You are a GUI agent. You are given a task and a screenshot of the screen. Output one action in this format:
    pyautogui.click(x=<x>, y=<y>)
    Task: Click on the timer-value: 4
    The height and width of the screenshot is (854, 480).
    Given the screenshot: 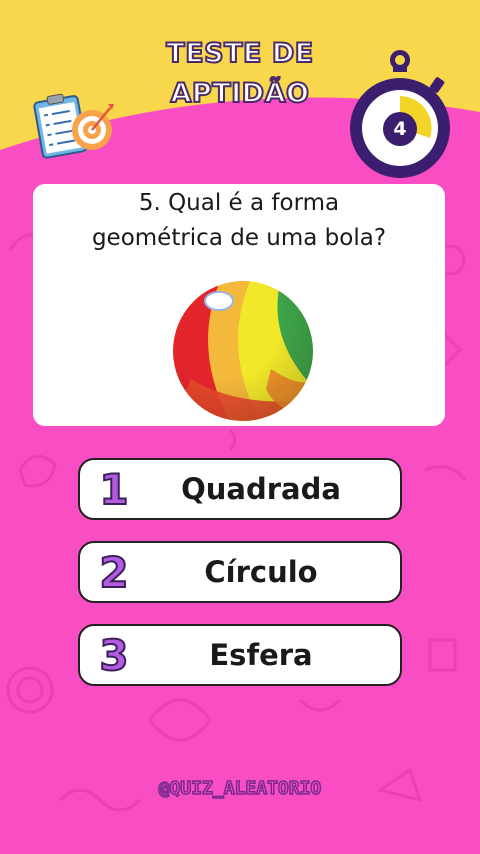 What is the action you would take?
    pyautogui.click(x=400, y=129)
    